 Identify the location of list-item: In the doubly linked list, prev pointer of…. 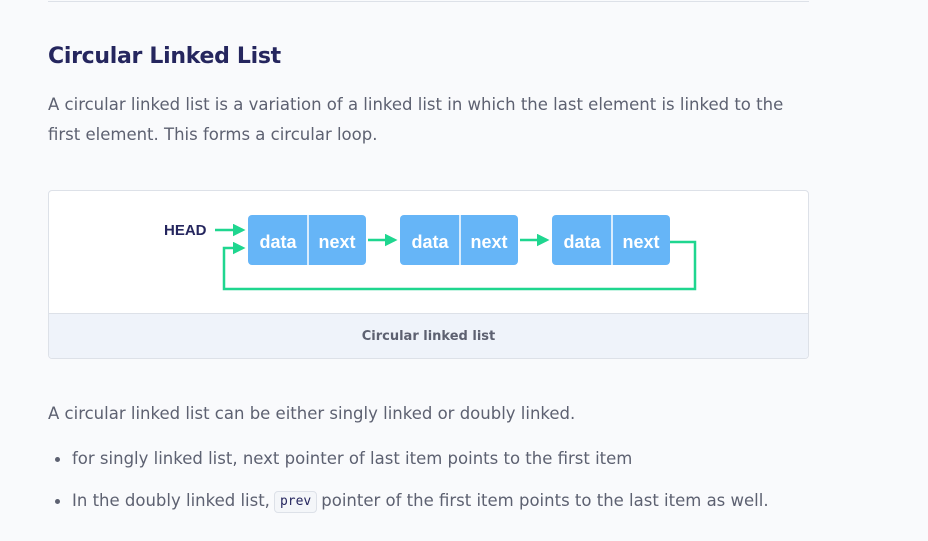
(448, 501).